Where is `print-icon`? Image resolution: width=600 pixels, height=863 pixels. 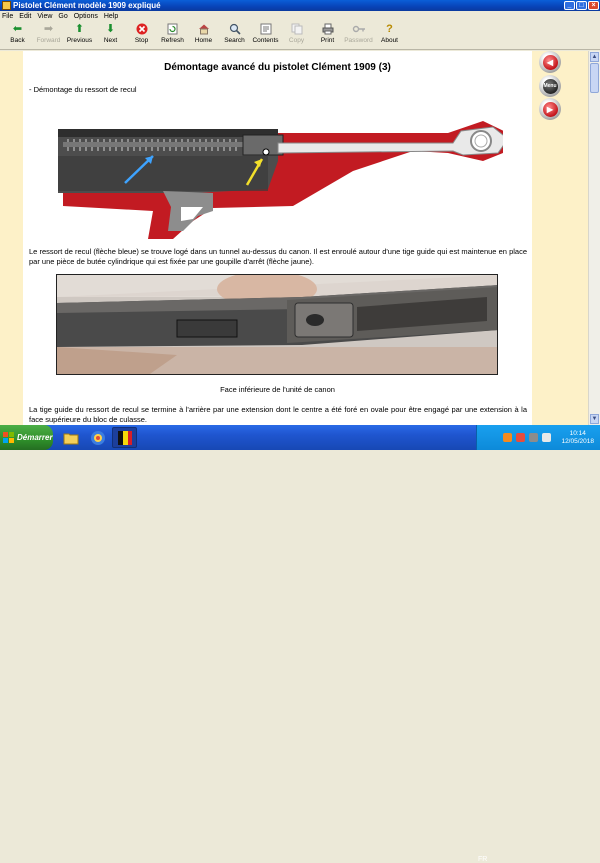 print-icon is located at coordinates (328, 29).